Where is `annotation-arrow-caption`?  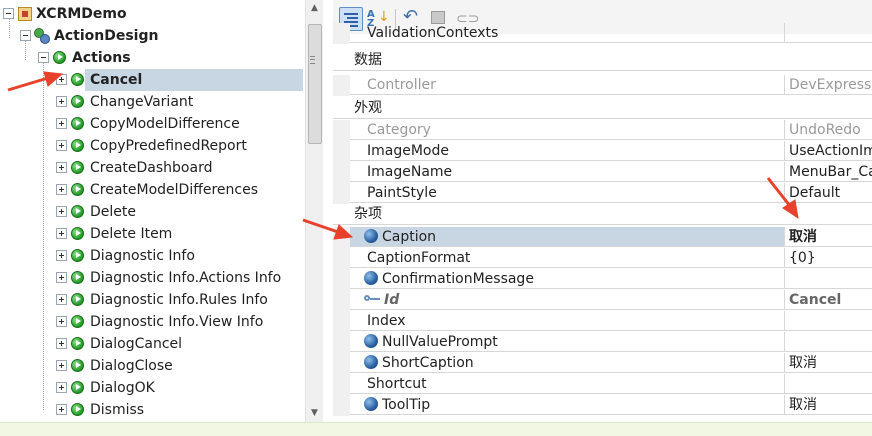 annotation-arrow-caption is located at coordinates (320, 226).